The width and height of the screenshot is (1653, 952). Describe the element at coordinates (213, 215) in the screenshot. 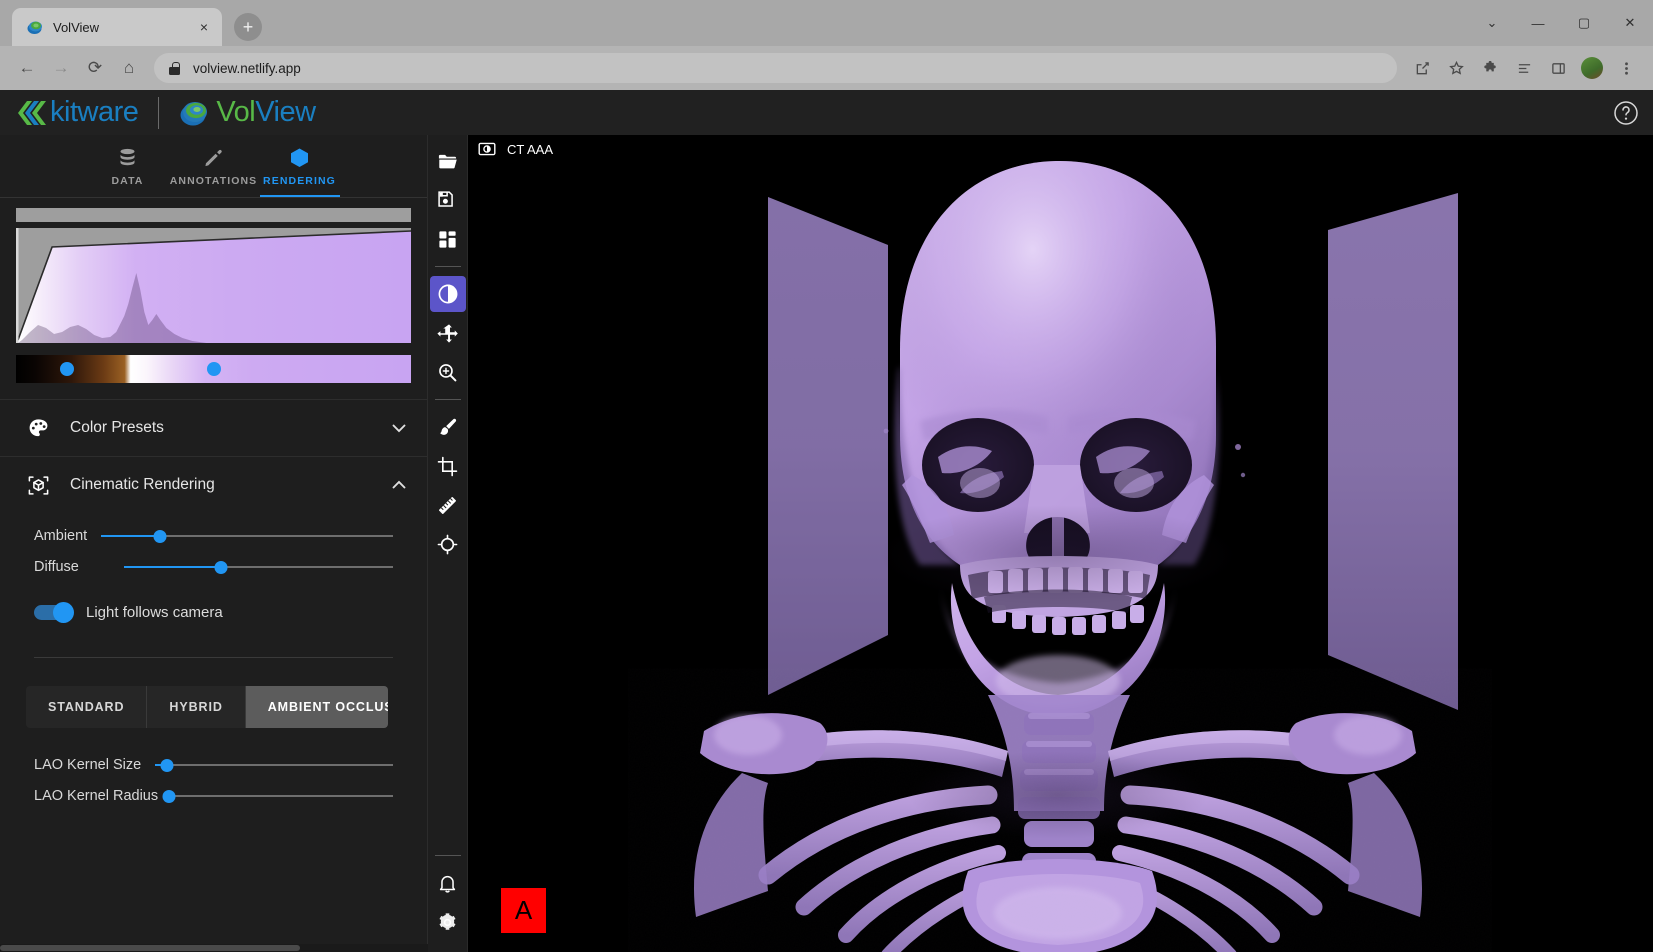

I see `tf-range-bar` at that location.